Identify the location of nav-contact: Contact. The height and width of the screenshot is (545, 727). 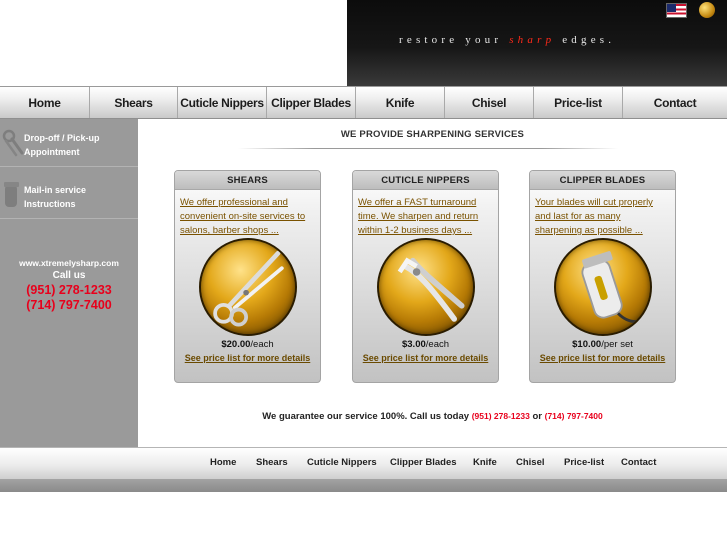
(675, 102).